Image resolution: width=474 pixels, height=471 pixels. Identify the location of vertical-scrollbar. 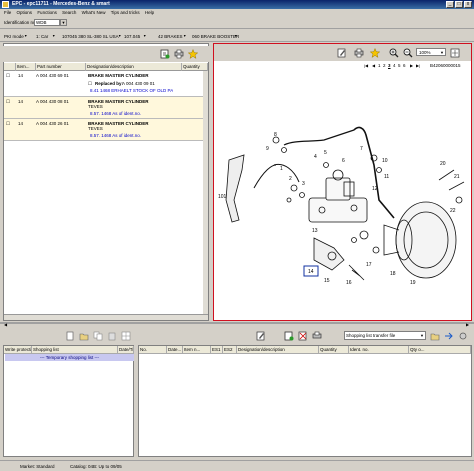
(205, 192).